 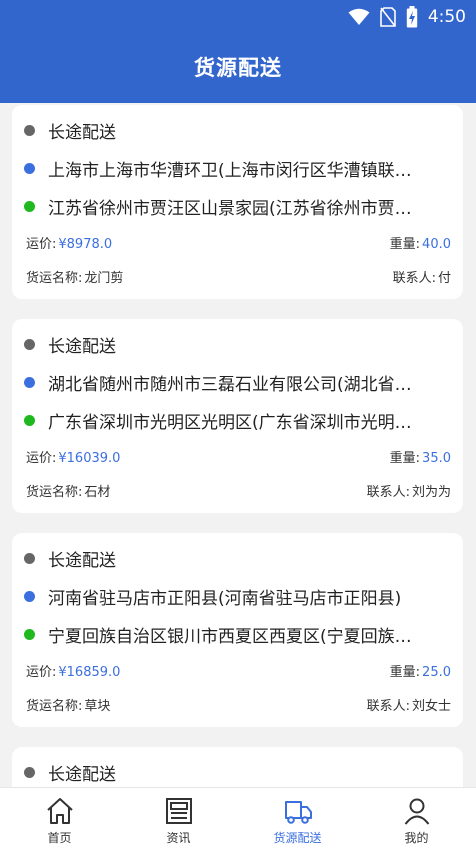 I want to click on shipment-card: 长途配送, so click(x=237, y=767).